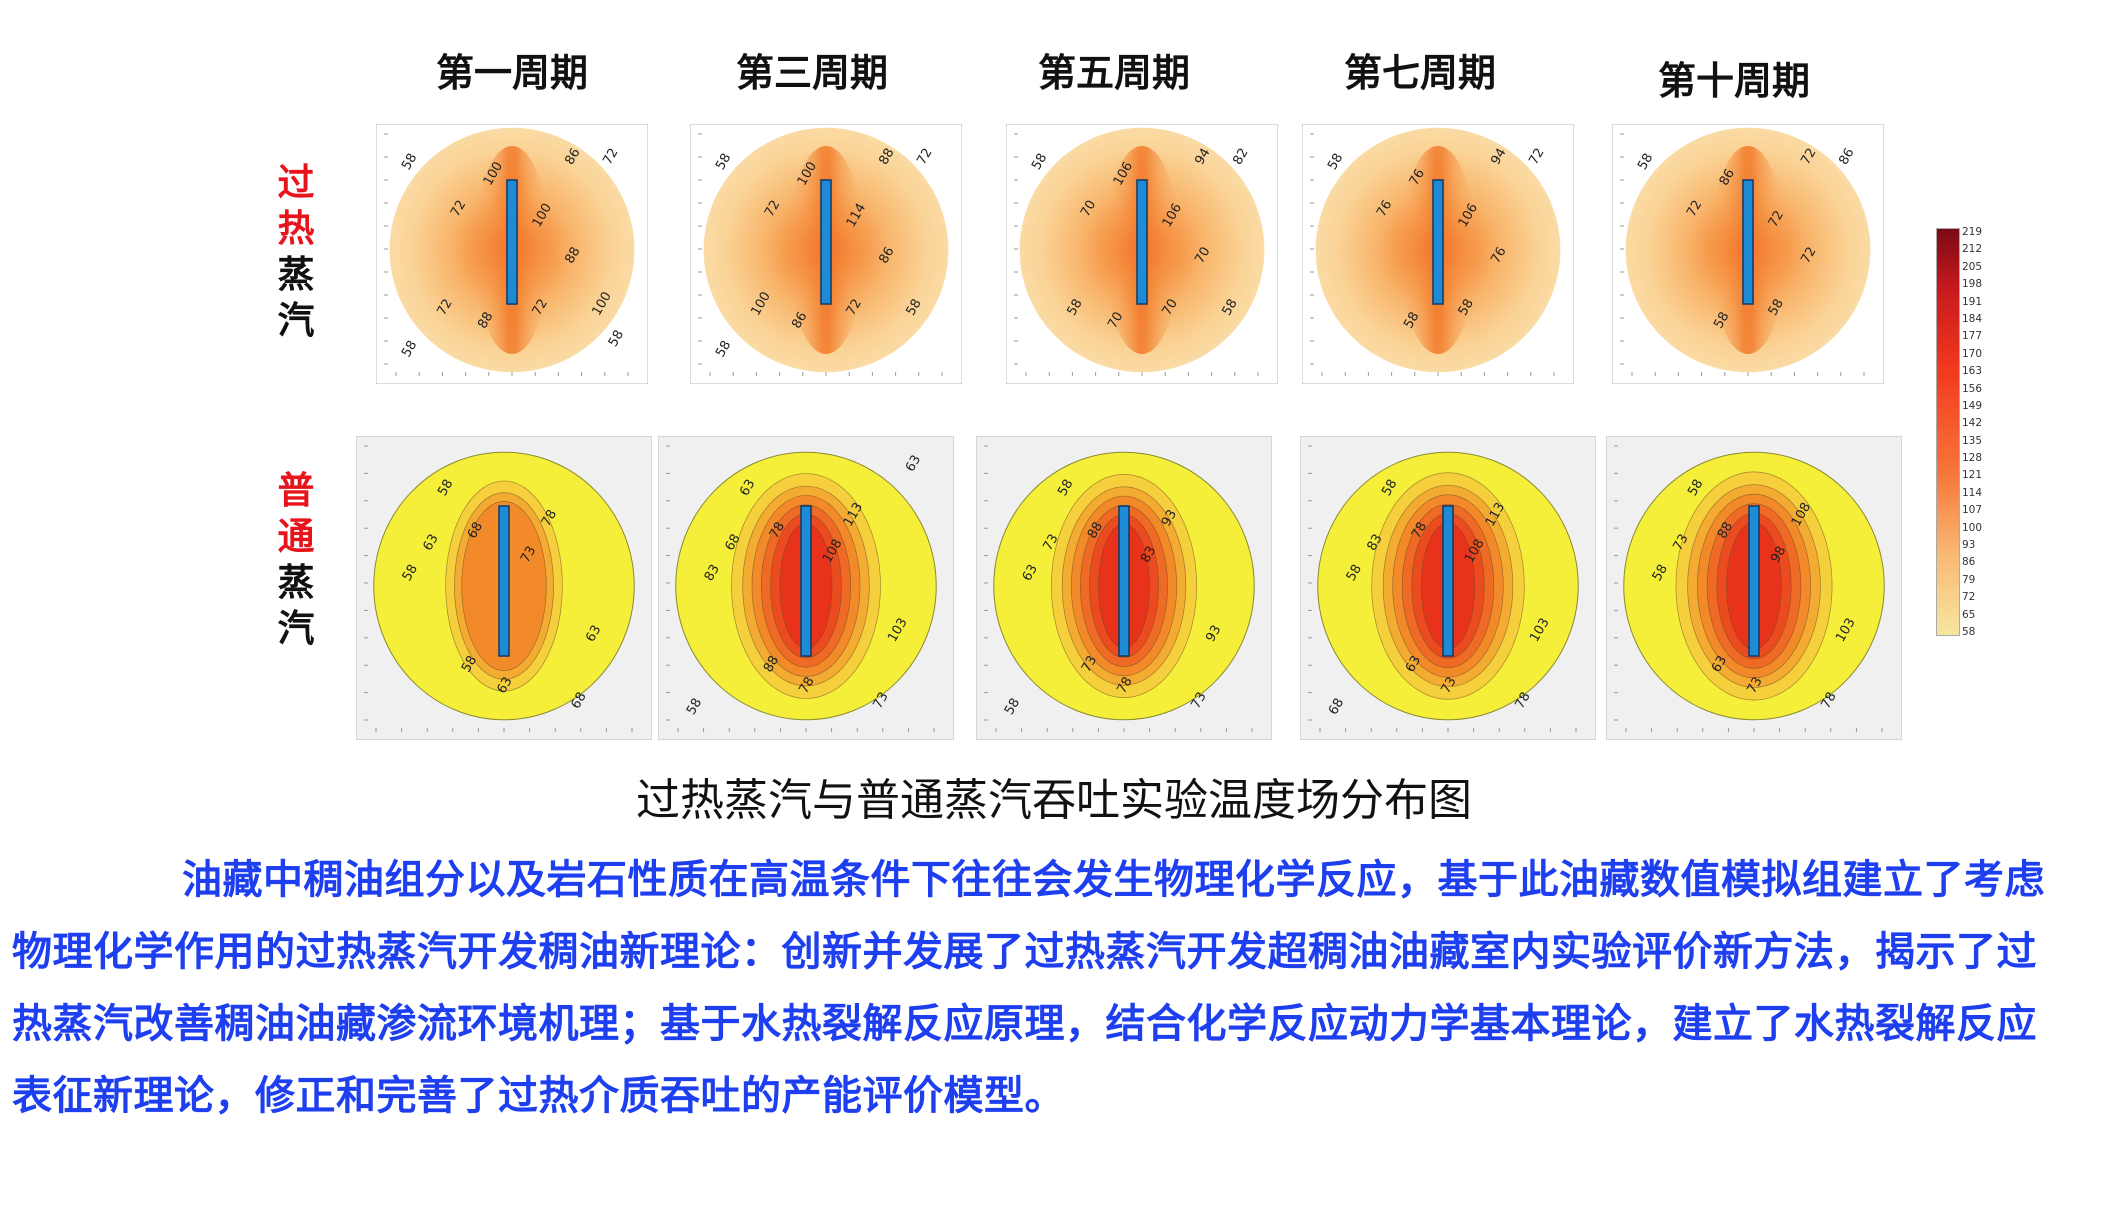  Describe the element at coordinates (511, 73) in the screenshot. I see `column-title-cycle-1: 第一周期` at that location.